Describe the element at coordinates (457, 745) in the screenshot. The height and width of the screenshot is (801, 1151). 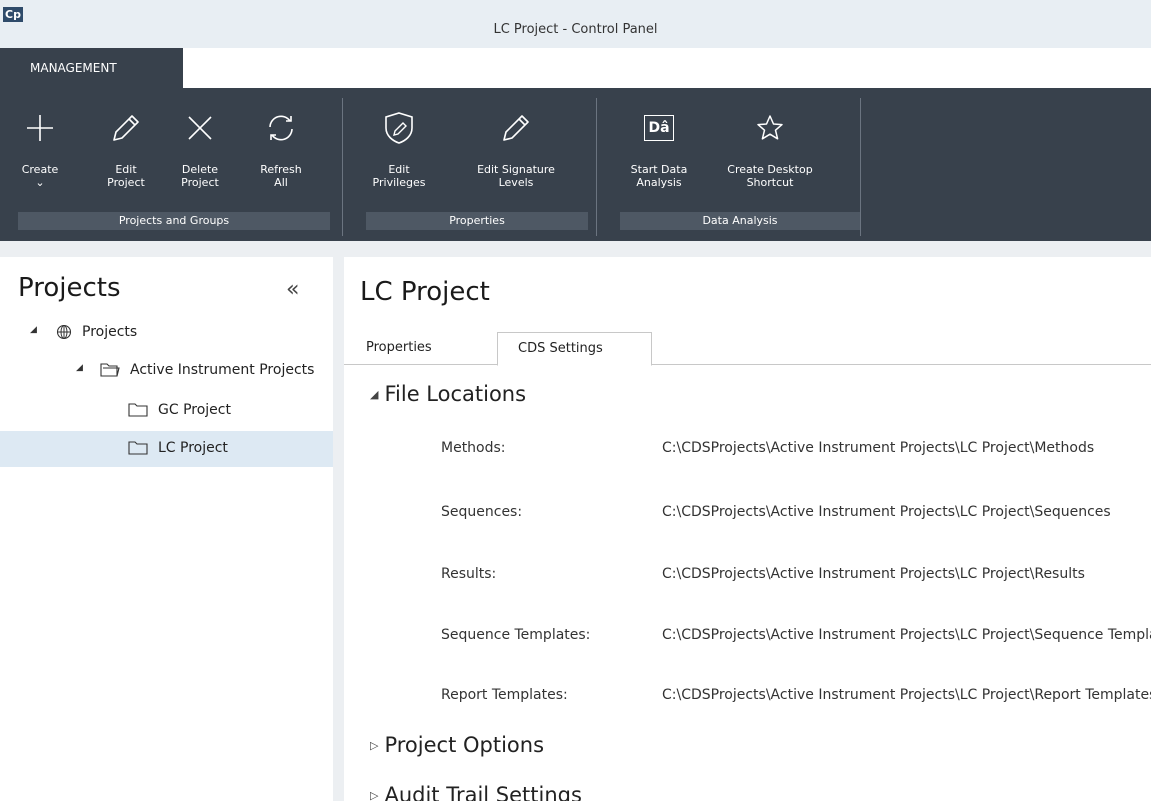
I see `section-project-options: ▷ Project Options` at that location.